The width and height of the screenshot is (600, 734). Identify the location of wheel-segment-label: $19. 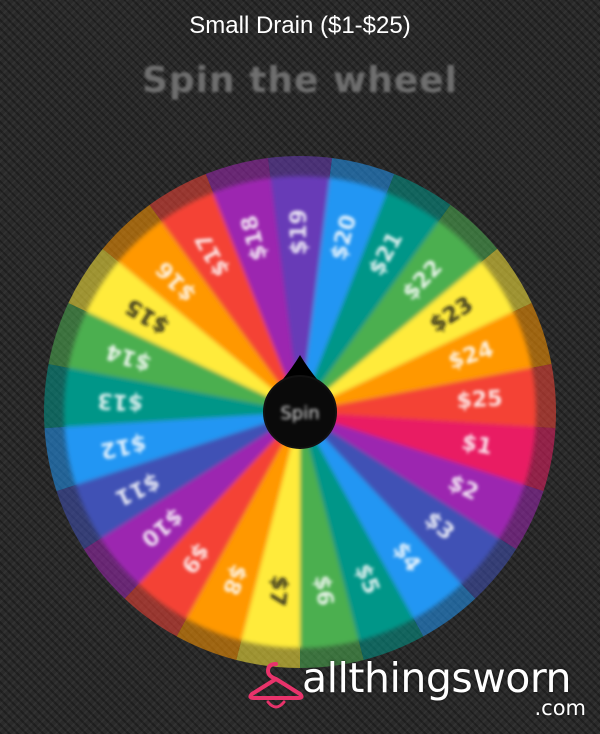
(299, 232).